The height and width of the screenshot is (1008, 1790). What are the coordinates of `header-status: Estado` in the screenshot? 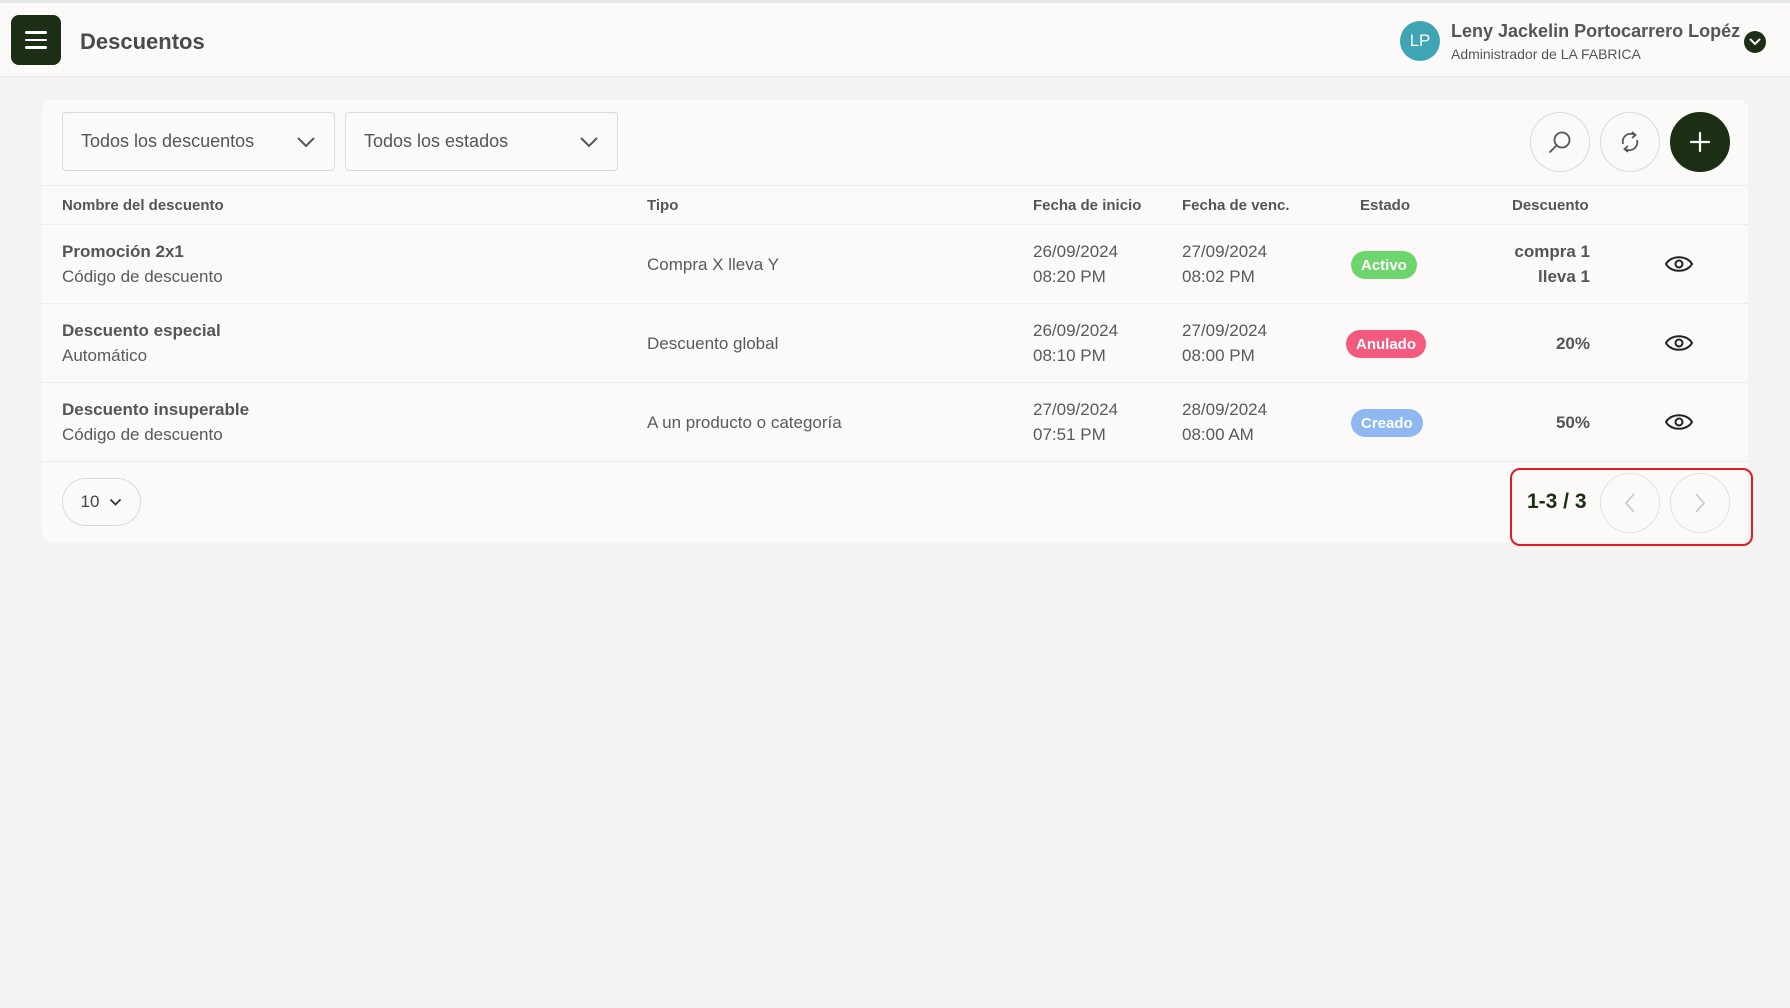 It's located at (1385, 205).